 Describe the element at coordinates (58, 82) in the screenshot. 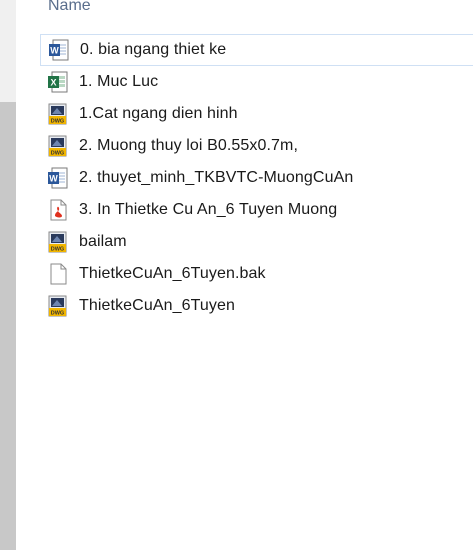

I see `excel-sheet-icon: X` at that location.